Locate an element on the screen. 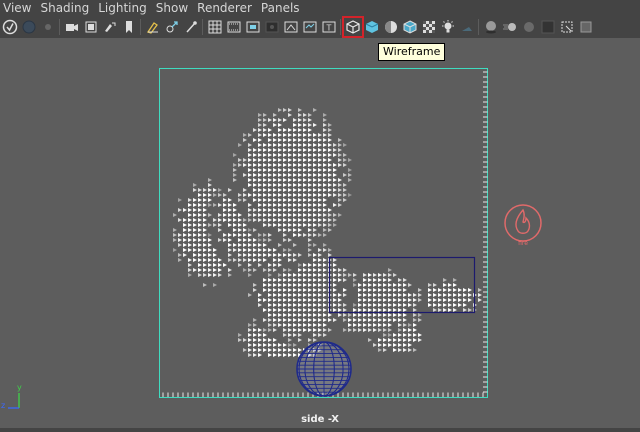 The width and height of the screenshot is (640, 432). move-tool-icon is located at coordinates (172, 27).